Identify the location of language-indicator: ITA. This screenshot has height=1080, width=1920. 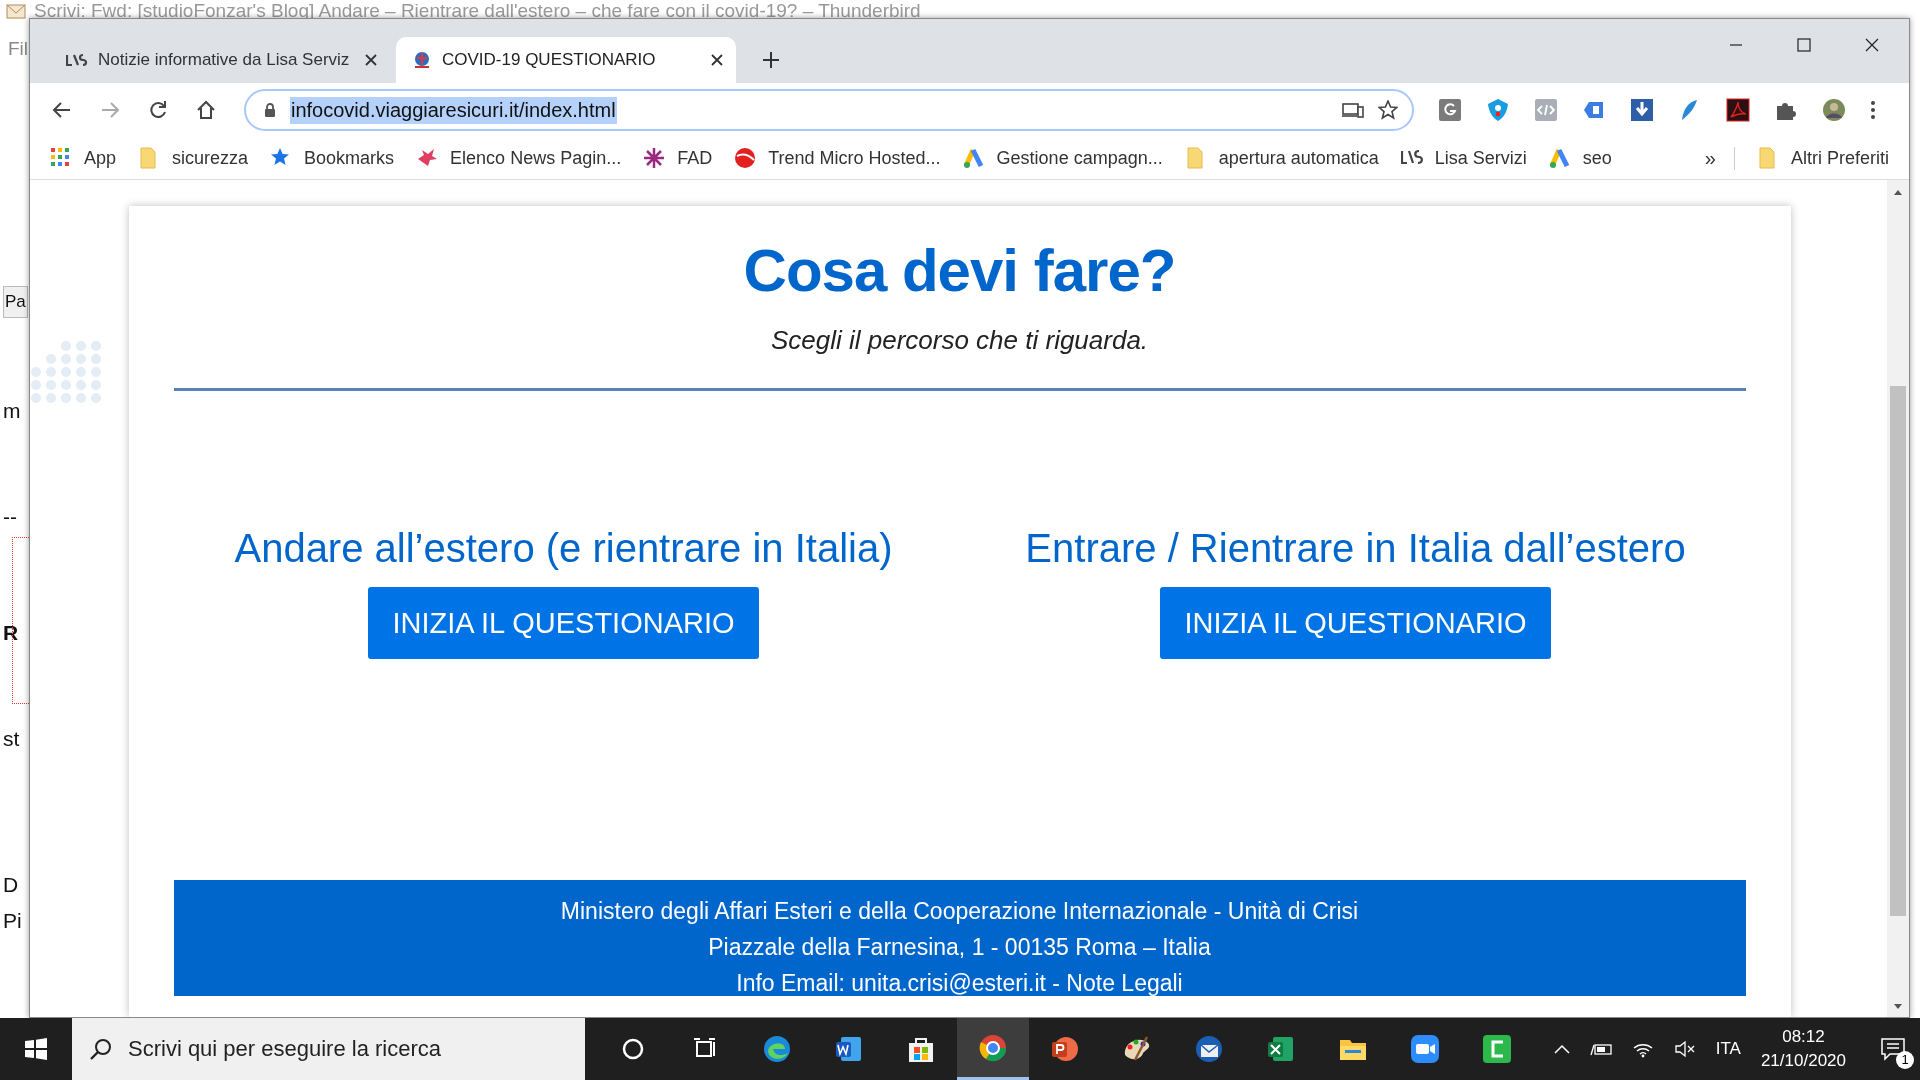
(1728, 1049).